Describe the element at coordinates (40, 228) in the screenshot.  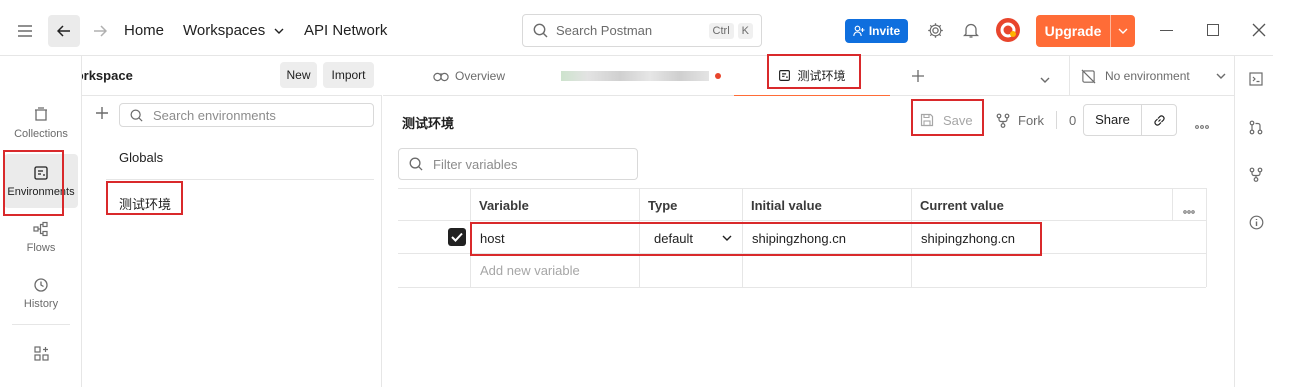
I see `flows-icon` at that location.